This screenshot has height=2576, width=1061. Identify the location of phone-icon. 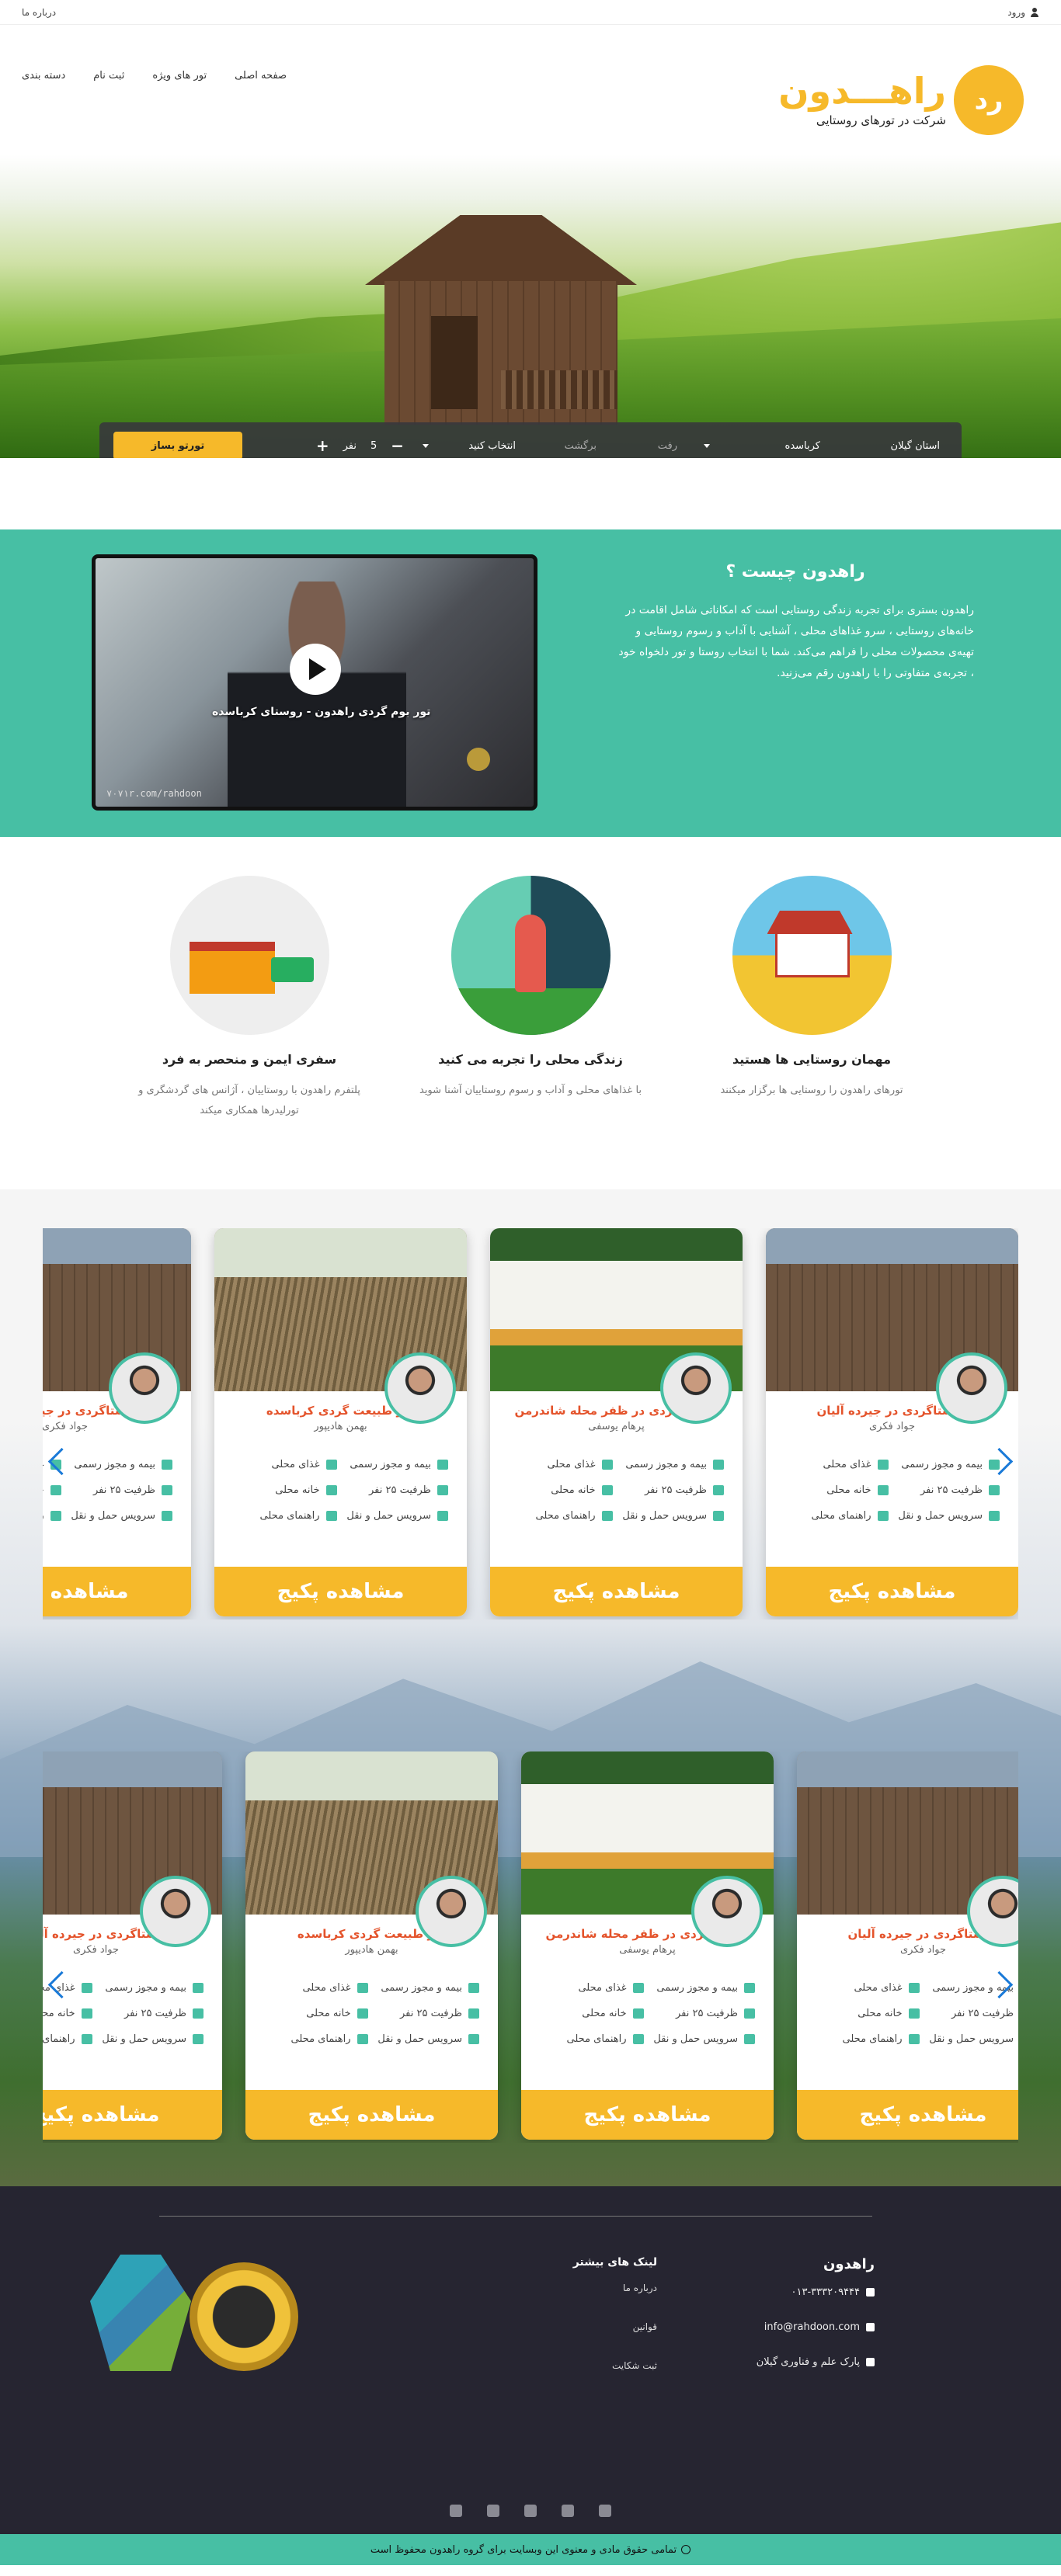
(870, 2292).